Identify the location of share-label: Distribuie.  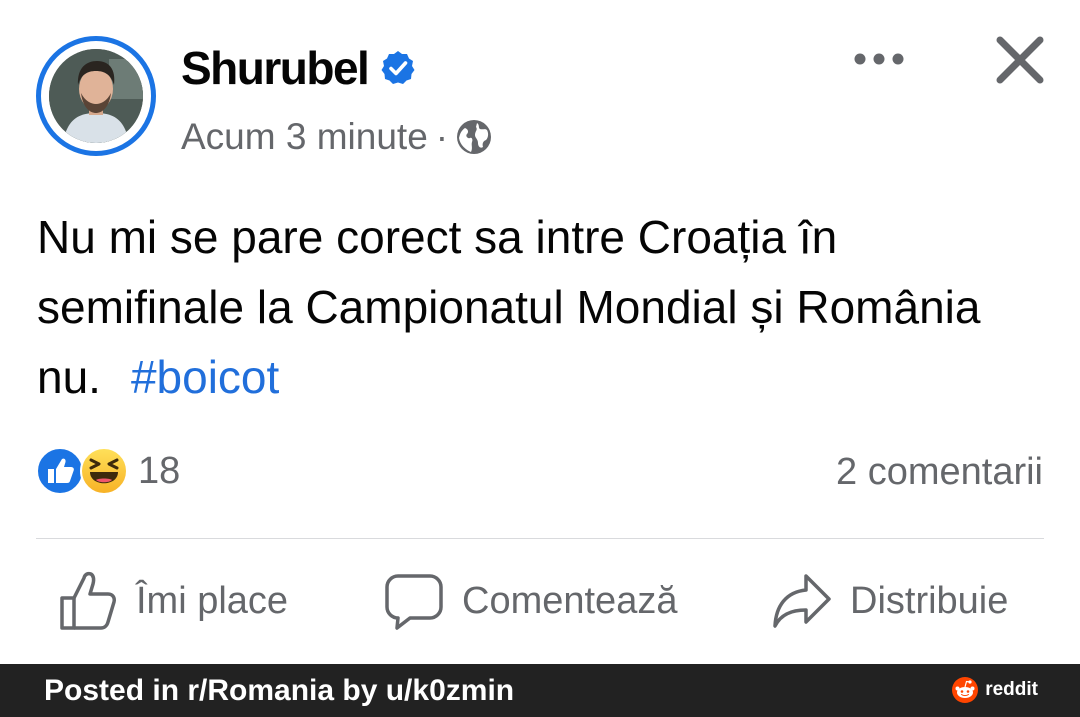
(929, 600).